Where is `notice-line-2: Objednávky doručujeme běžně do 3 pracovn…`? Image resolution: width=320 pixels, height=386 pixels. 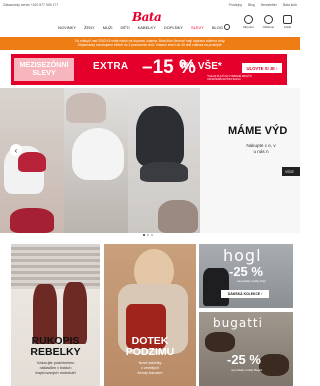
notice-line-2: Objednávky doručujeme běžně do 3 pracovn… is located at coordinates (150, 45).